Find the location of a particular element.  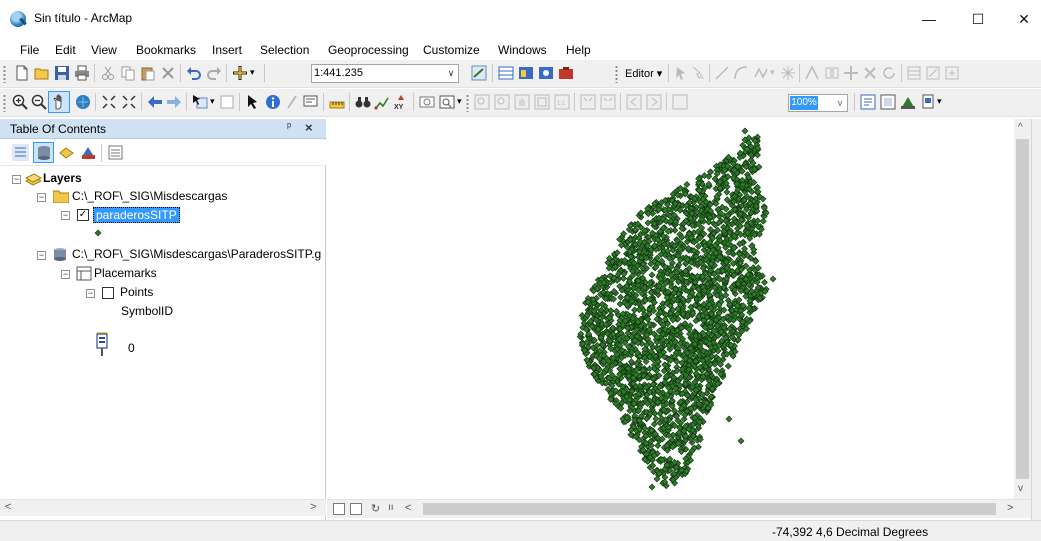

vertex-icon is located at coordinates (788, 73).